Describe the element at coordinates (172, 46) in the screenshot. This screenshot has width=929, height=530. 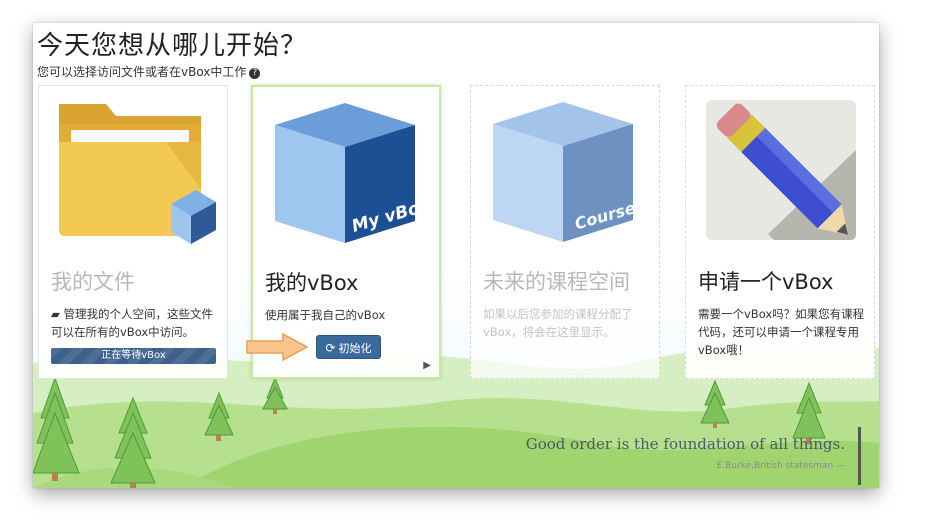
I see `page-title: 今天您想从哪儿开始？` at that location.